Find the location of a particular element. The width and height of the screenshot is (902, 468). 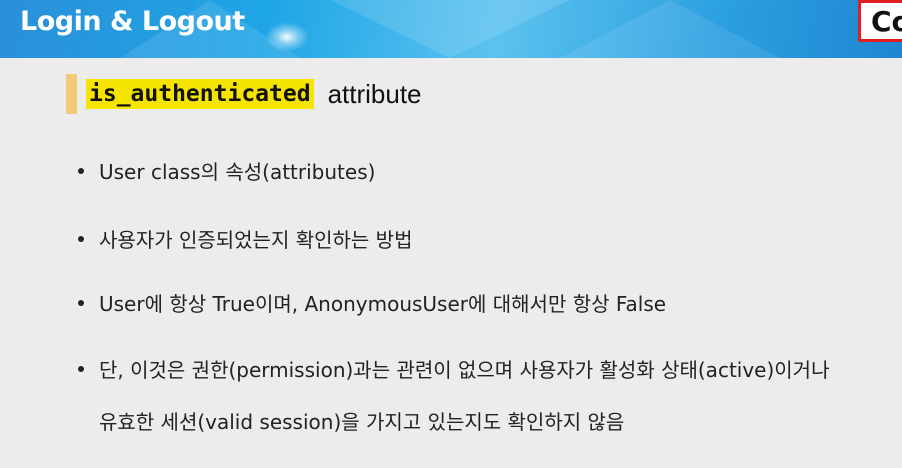

corner-text: Co is located at coordinates (886, 21).